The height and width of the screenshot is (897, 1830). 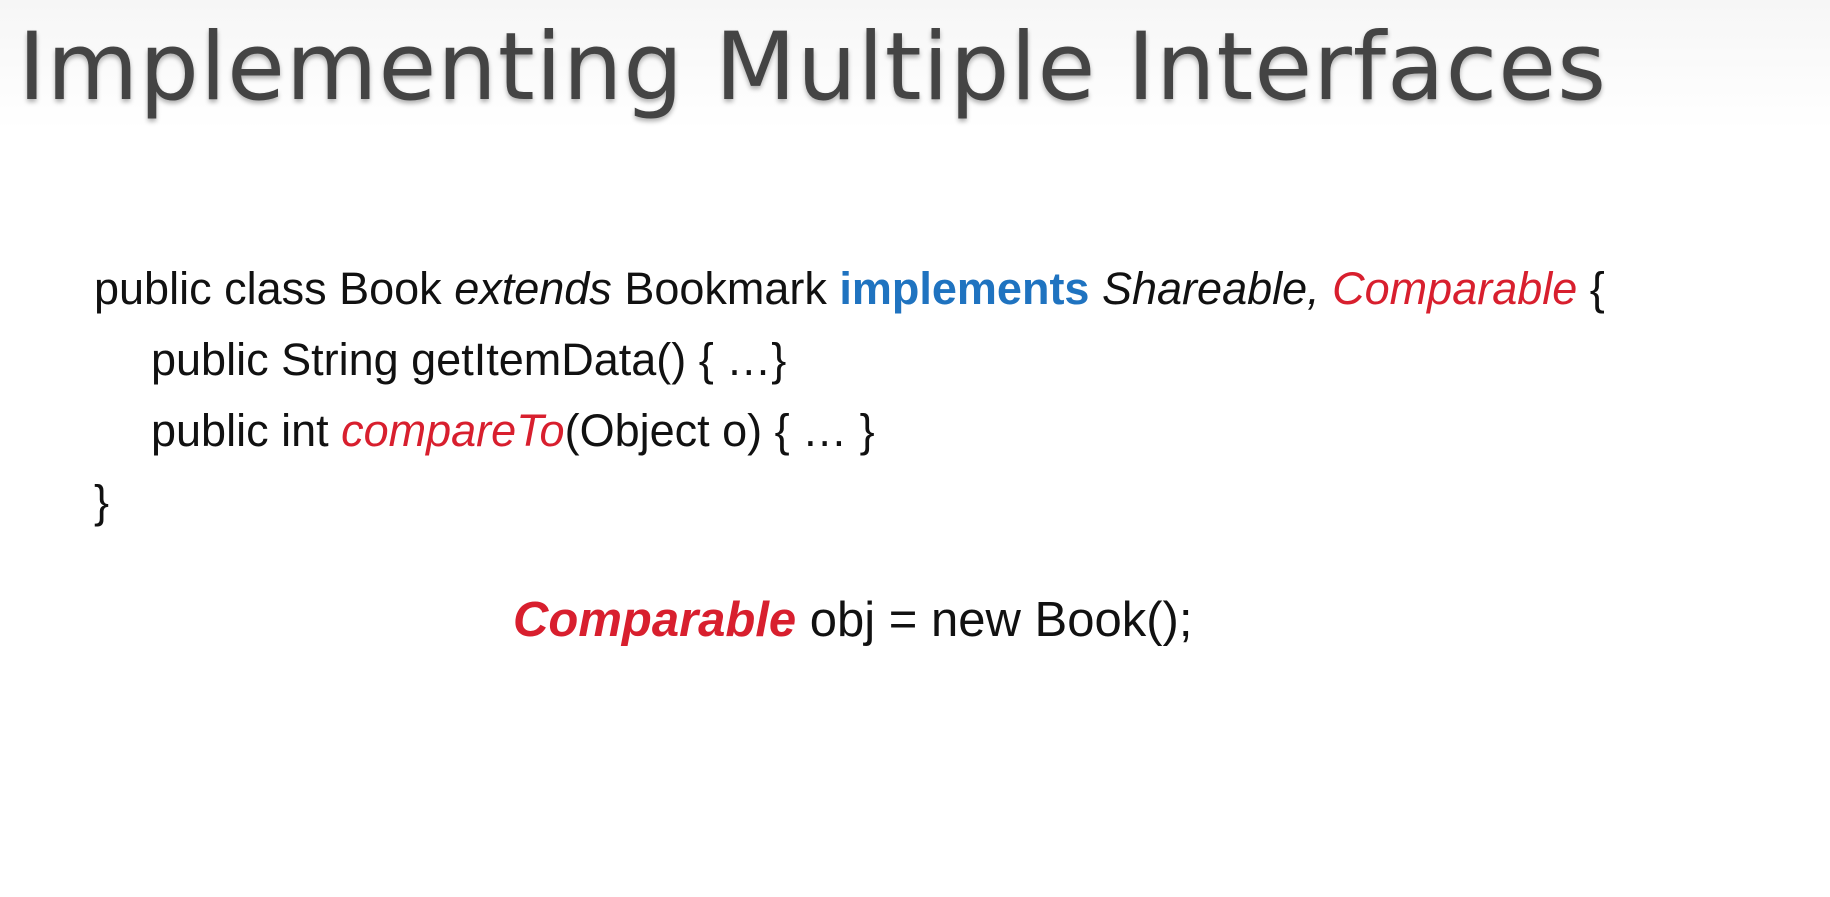 I want to click on code-statement-comparable-obj: Comparable obj = new Book();, so click(x=852, y=620).